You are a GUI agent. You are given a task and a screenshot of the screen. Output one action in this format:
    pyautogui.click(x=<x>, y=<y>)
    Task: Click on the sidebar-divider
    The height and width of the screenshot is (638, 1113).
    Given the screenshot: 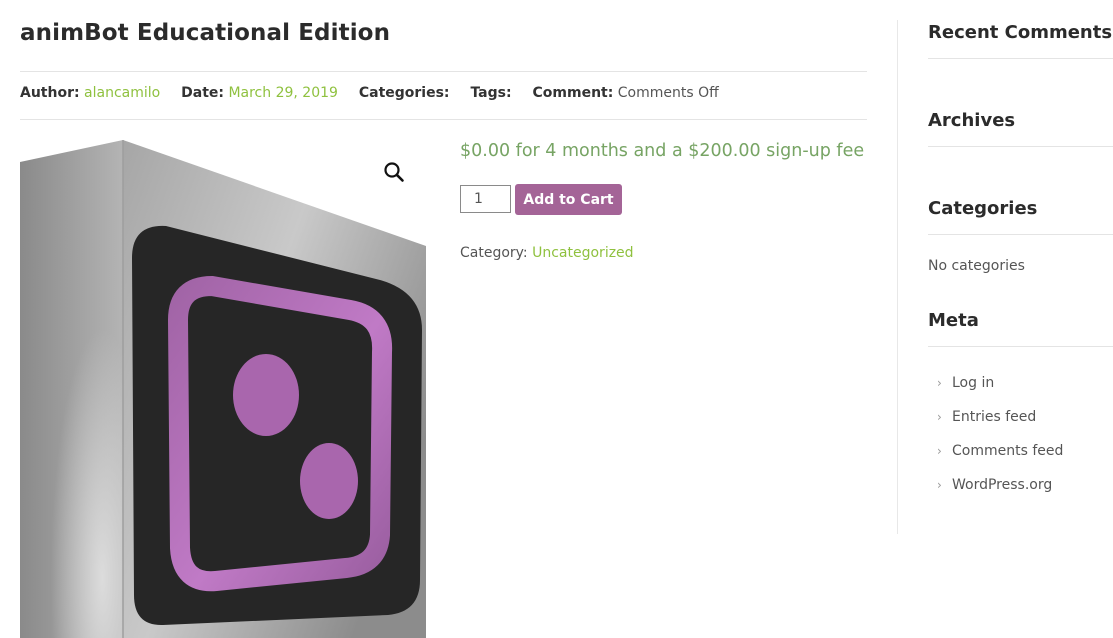 What is the action you would take?
    pyautogui.click(x=897, y=277)
    